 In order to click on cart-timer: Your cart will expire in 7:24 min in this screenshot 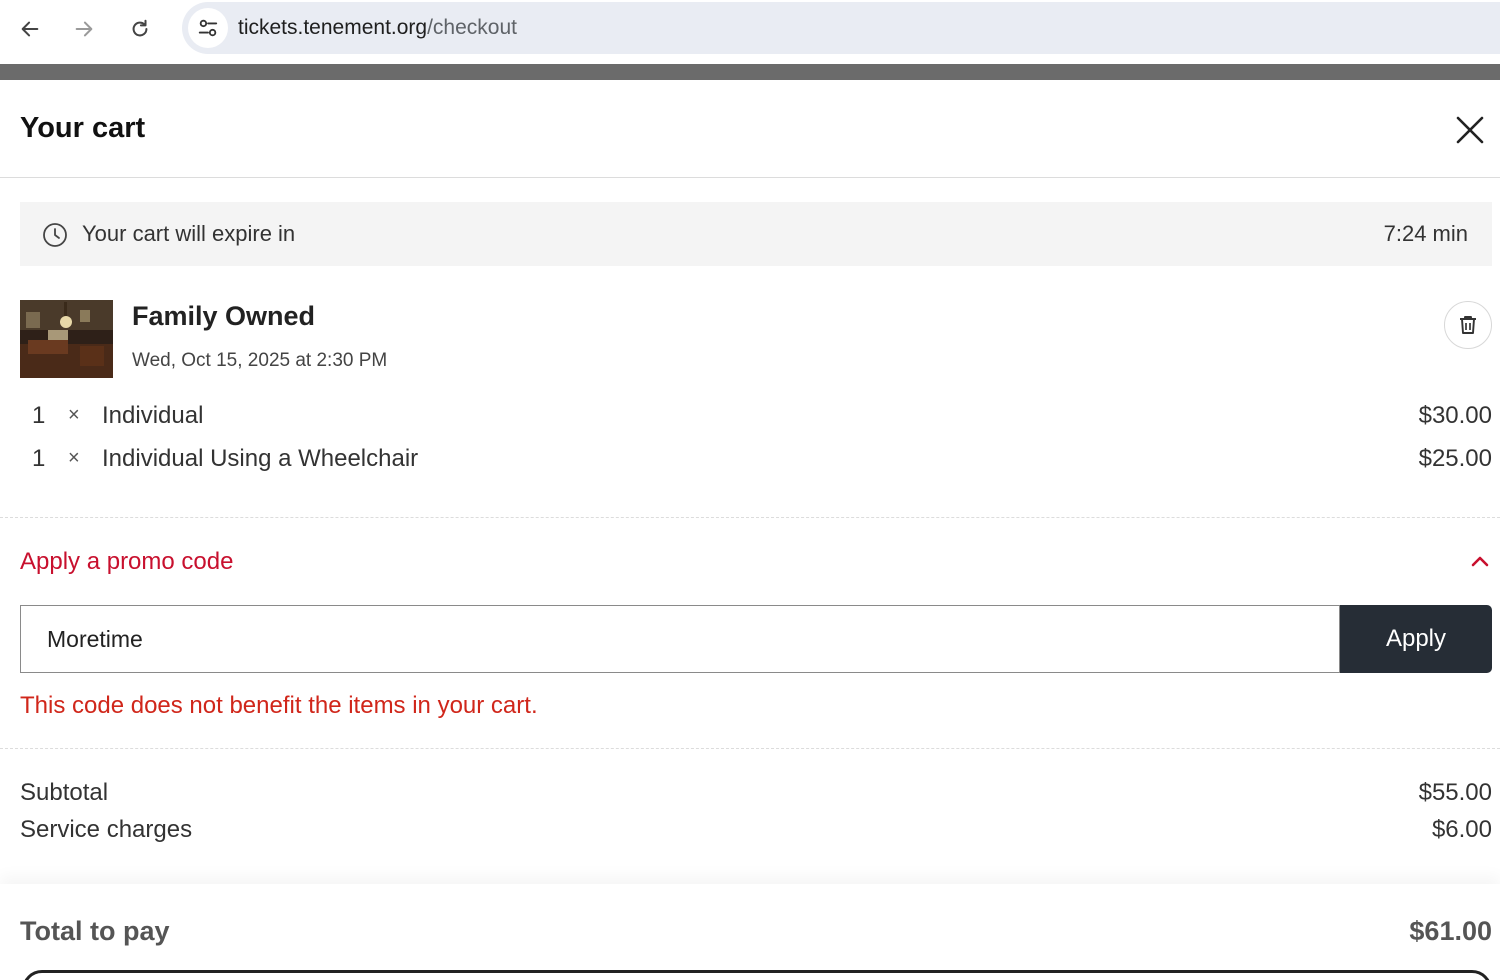, I will do `click(756, 234)`.